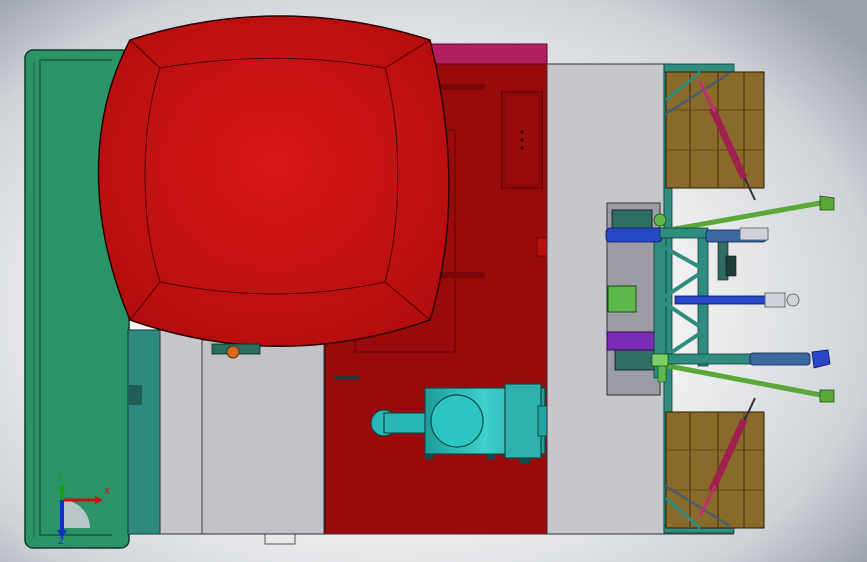  Describe the element at coordinates (135, 395) in the screenshot. I see `side-rail-notch` at that location.